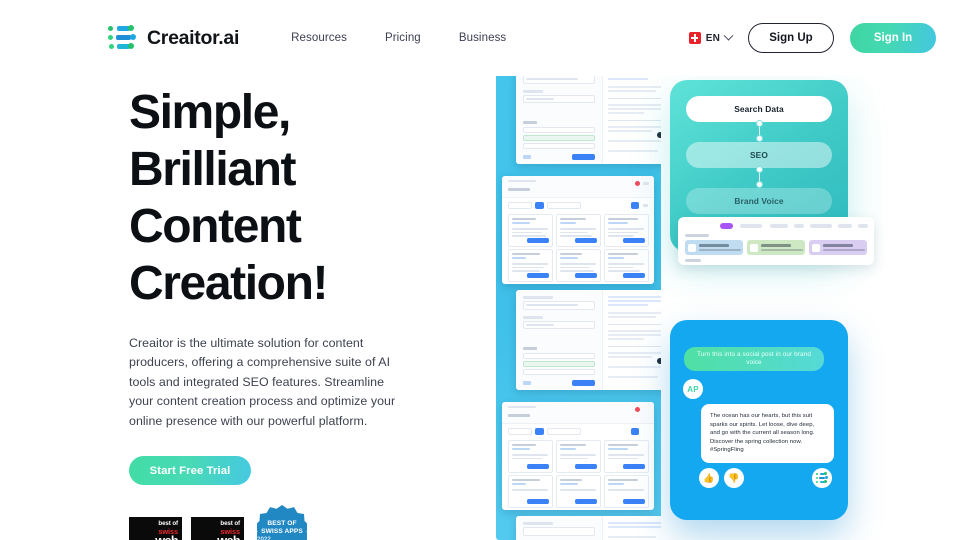 The width and height of the screenshot is (960, 540). I want to click on award-title: BEST OF SWISS APPS, so click(282, 528).